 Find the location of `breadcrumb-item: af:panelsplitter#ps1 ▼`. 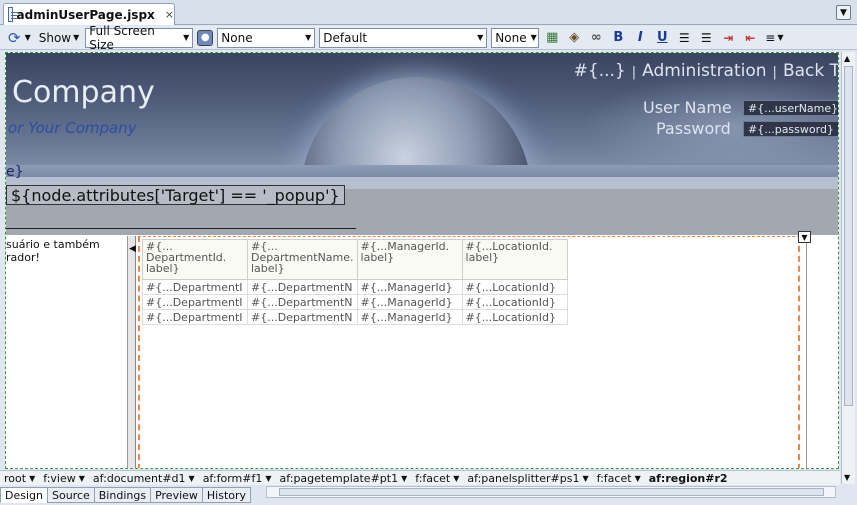

breadcrumb-item: af:panelsplitter#ps1 ▼ is located at coordinates (527, 478).